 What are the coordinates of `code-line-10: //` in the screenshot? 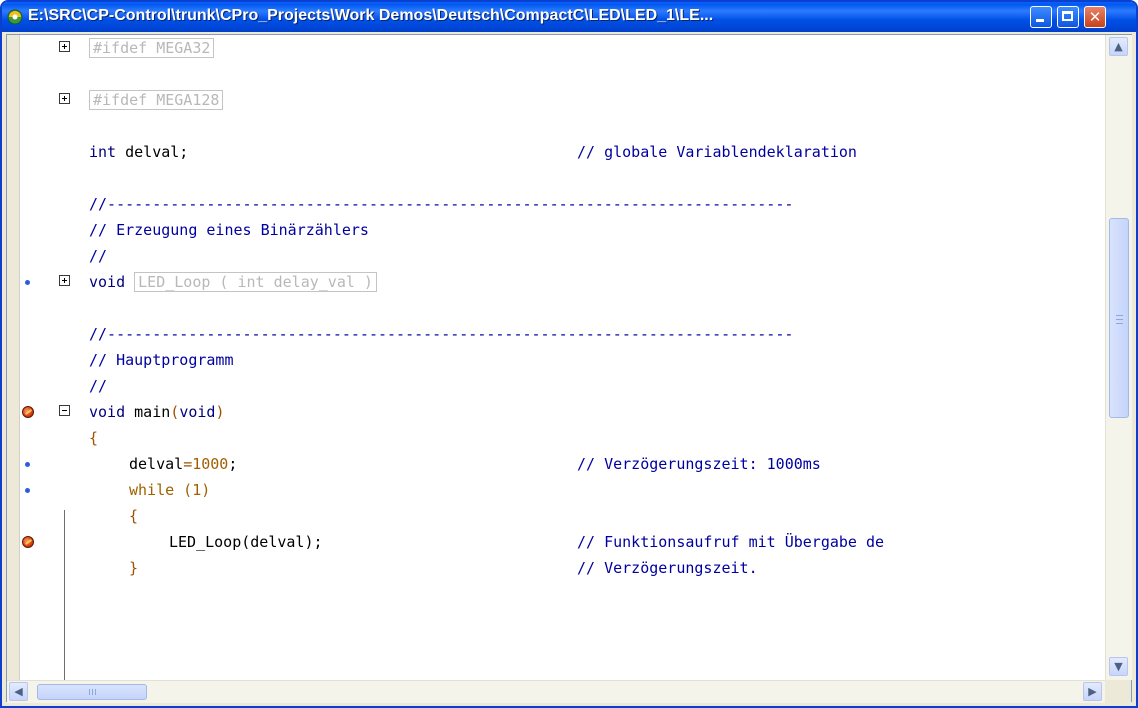 It's located at (562, 386).